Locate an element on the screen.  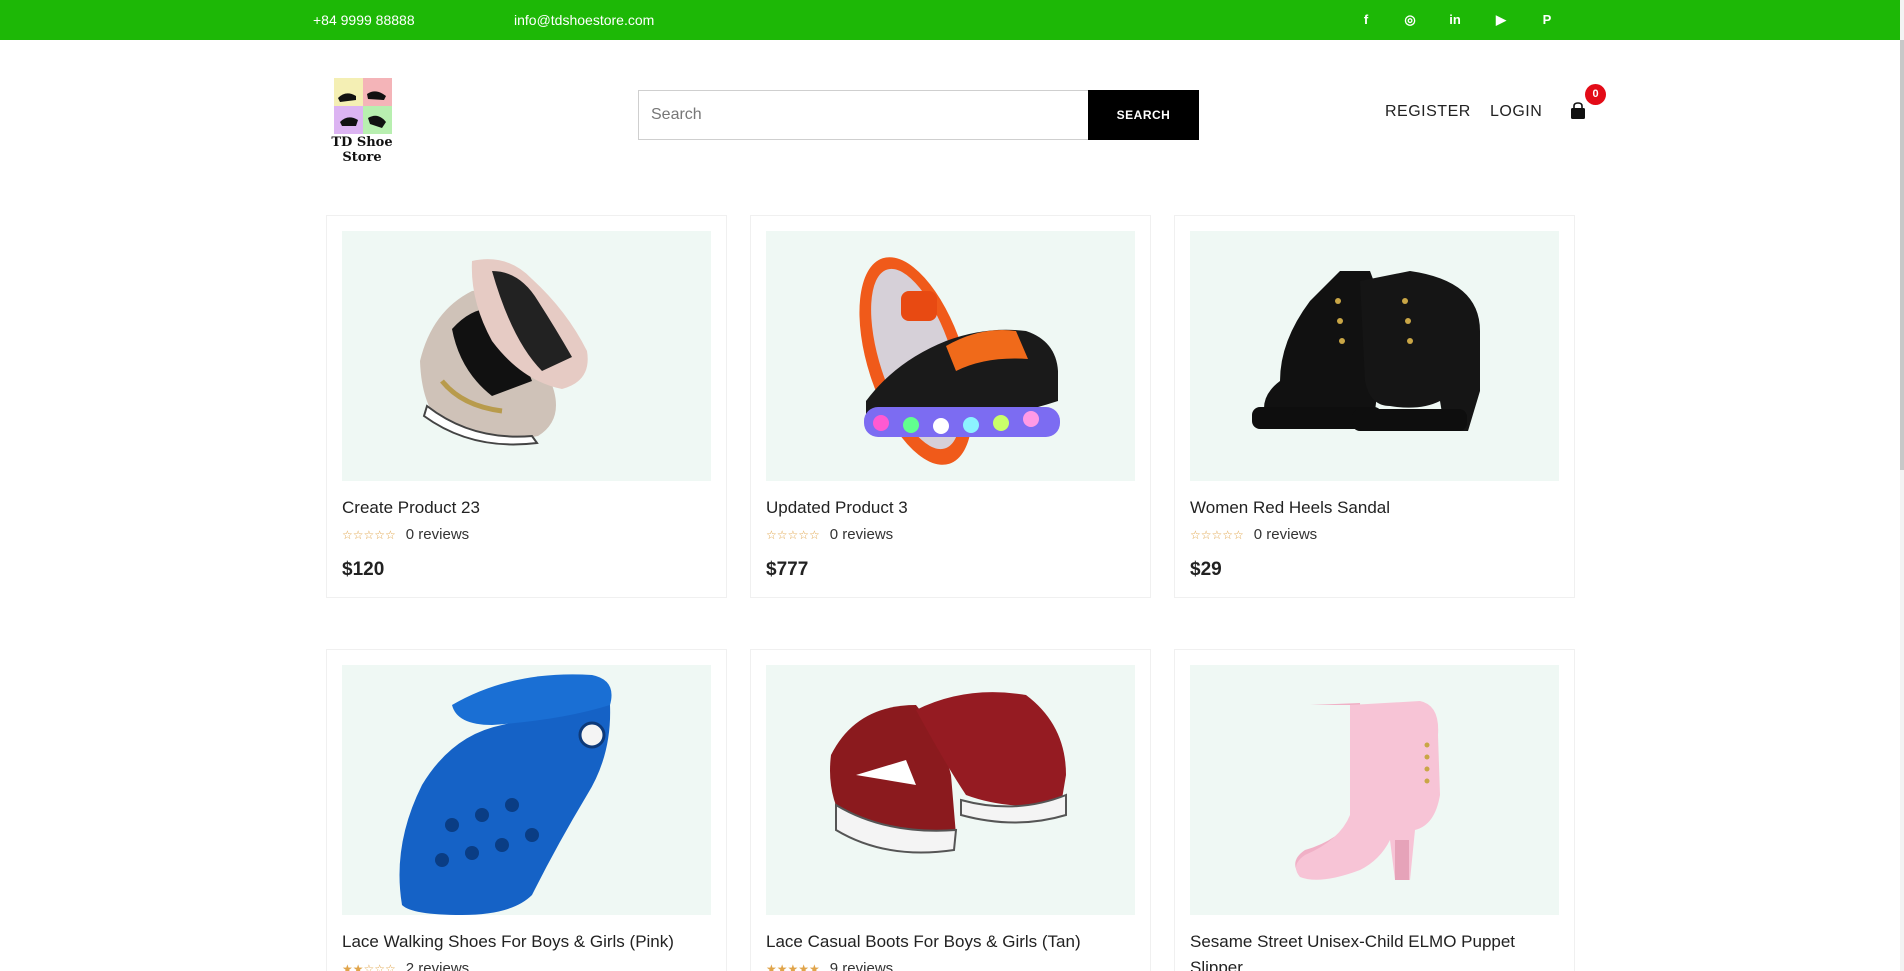
product-rating: ★★★★★ 9 reviews is located at coordinates (829, 965).